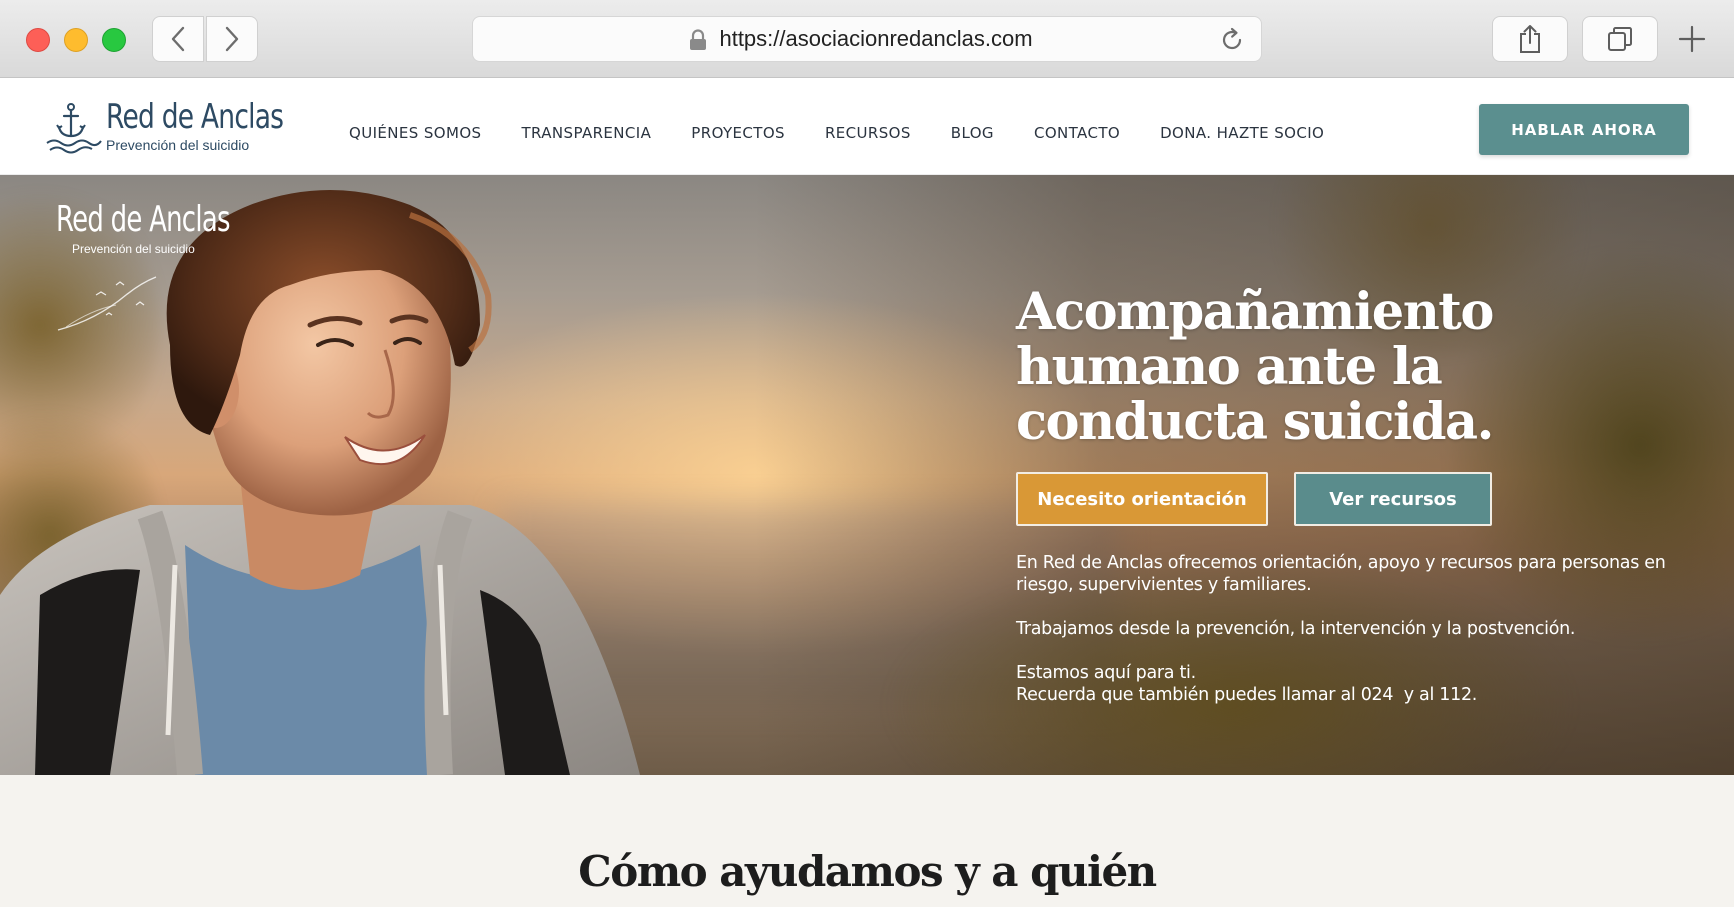 The width and height of the screenshot is (1734, 907). I want to click on chevron-right-icon, so click(232, 39).